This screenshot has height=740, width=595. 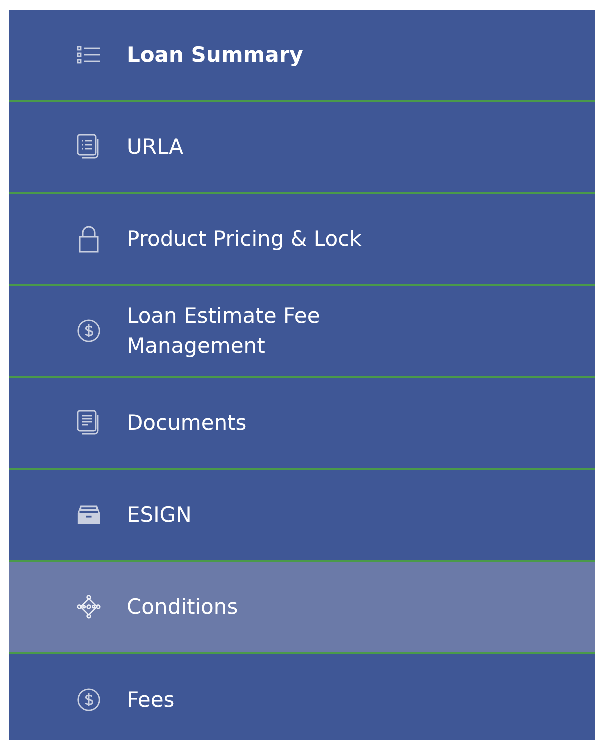 What do you see at coordinates (89, 239) in the screenshot?
I see `lock-icon` at bounding box center [89, 239].